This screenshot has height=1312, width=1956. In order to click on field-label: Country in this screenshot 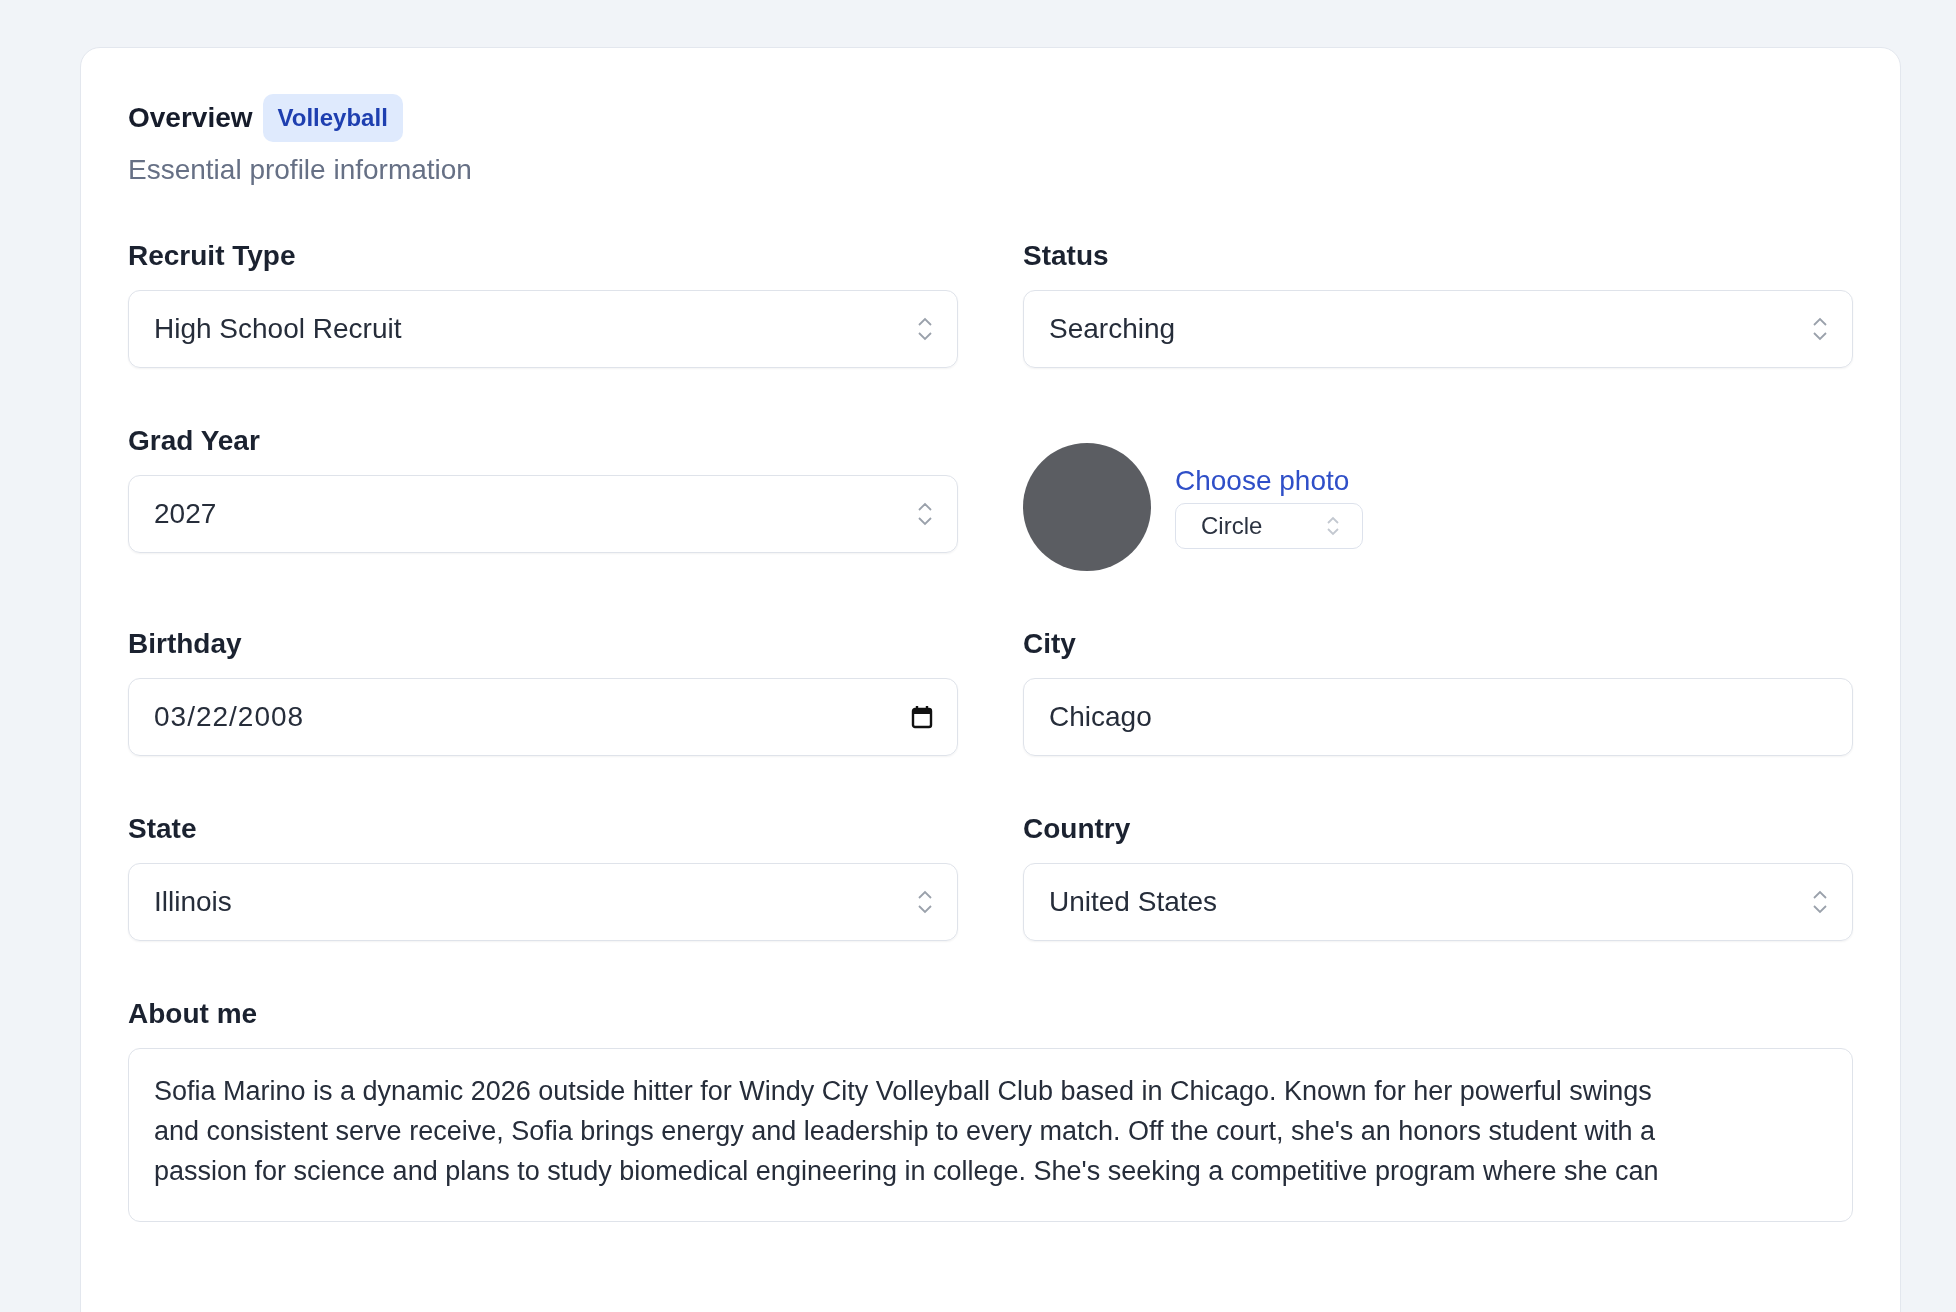, I will do `click(1077, 829)`.